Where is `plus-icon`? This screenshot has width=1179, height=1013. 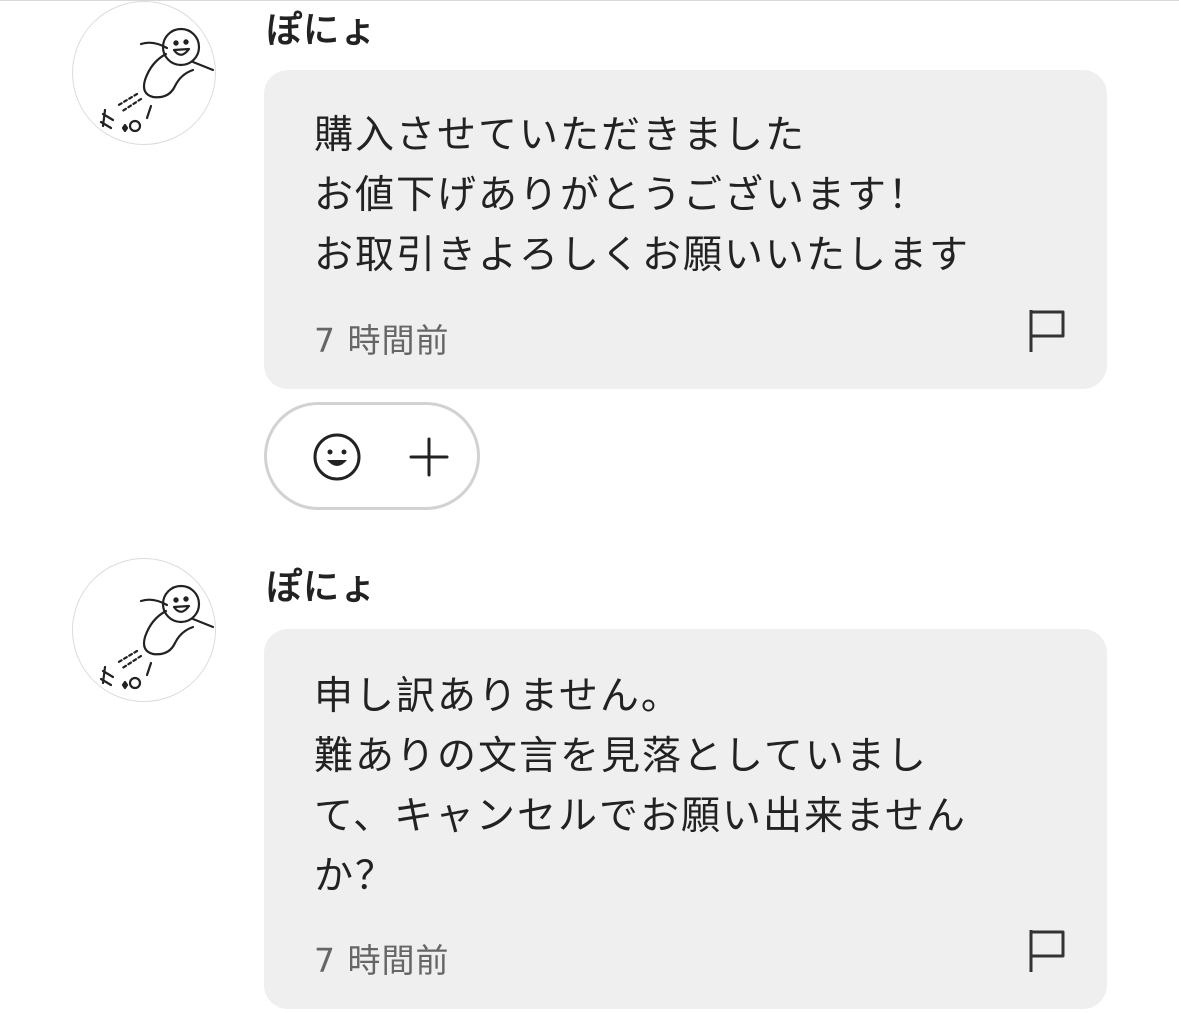 plus-icon is located at coordinates (429, 457).